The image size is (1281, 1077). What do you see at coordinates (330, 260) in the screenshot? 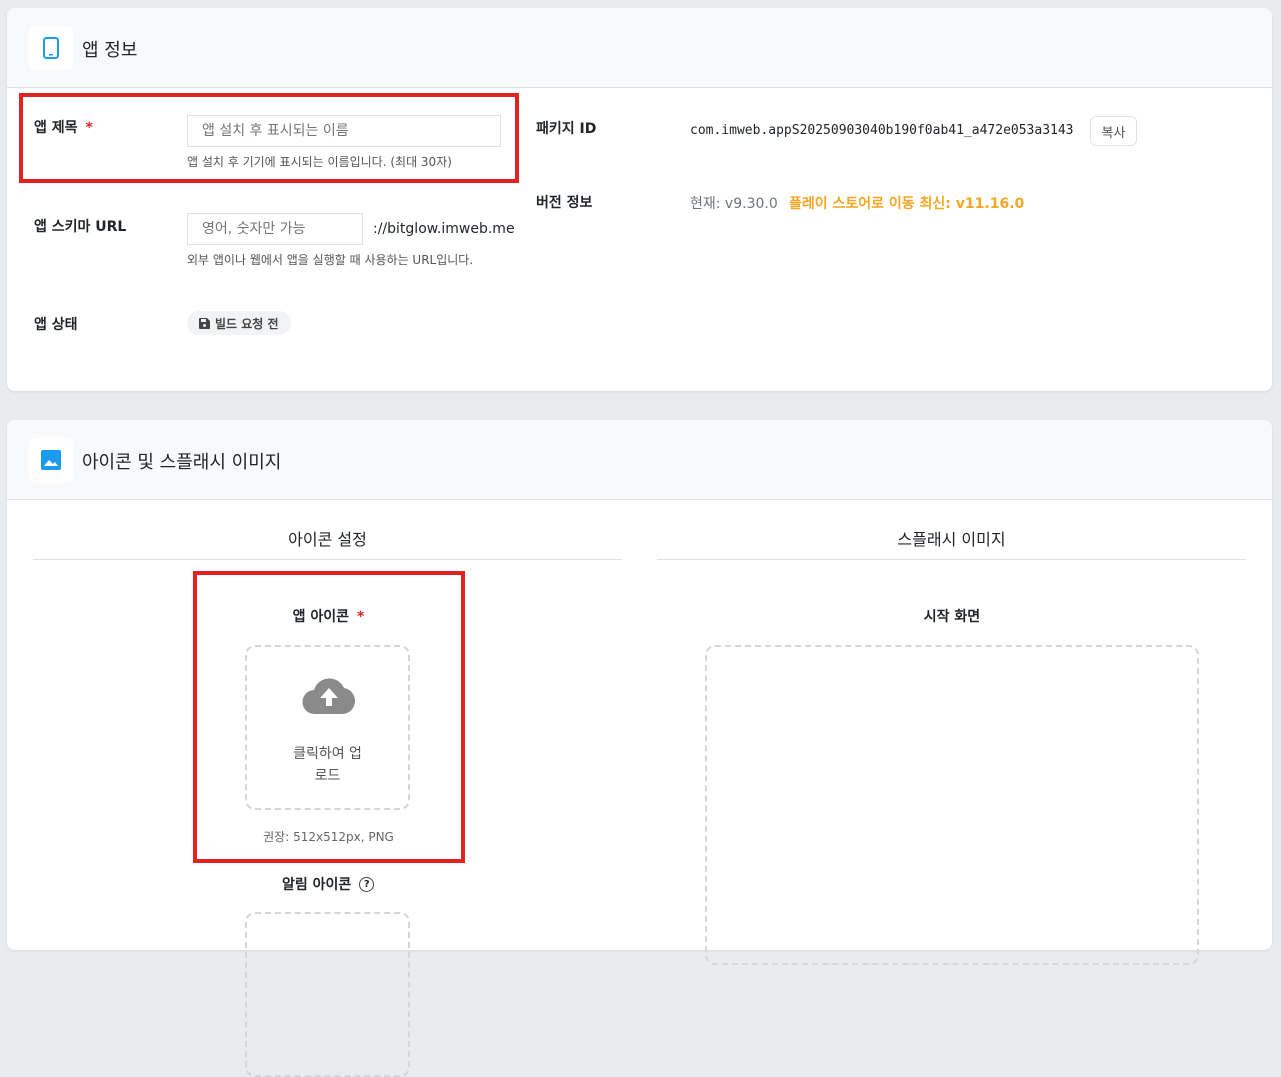
I see `scheme-url-help: 외부 앱이나 웹에서 앱을 실행할 때 사용하는 URL입니다.` at bounding box center [330, 260].